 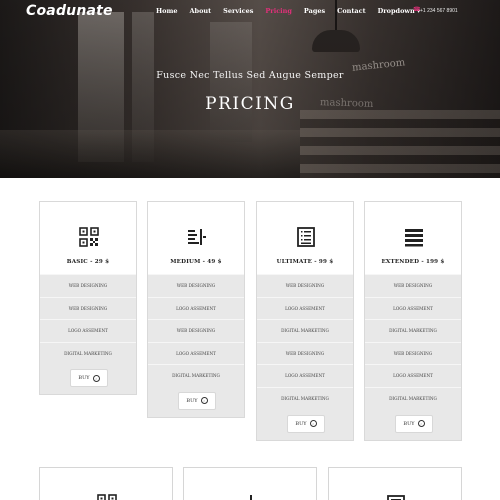 I want to click on plan-name: MEDIUM - 49 $, so click(x=196, y=262).